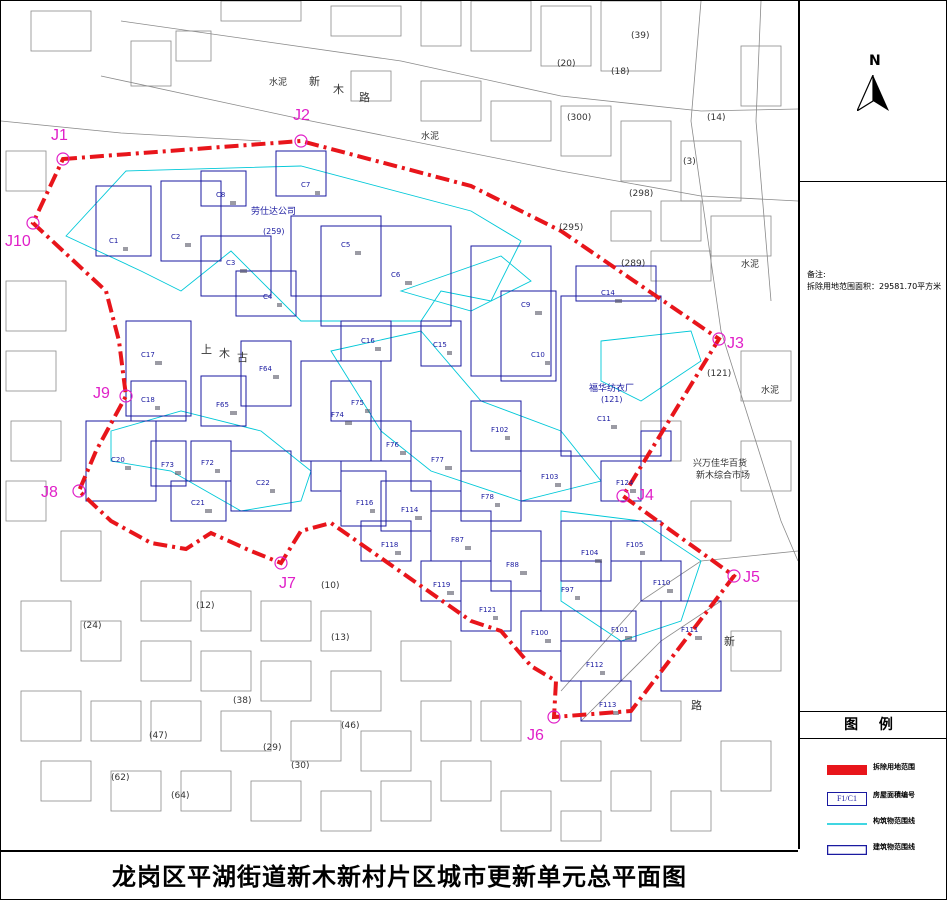 The height and width of the screenshot is (902, 947). I want to click on building-code-label: C3, so click(231, 263).